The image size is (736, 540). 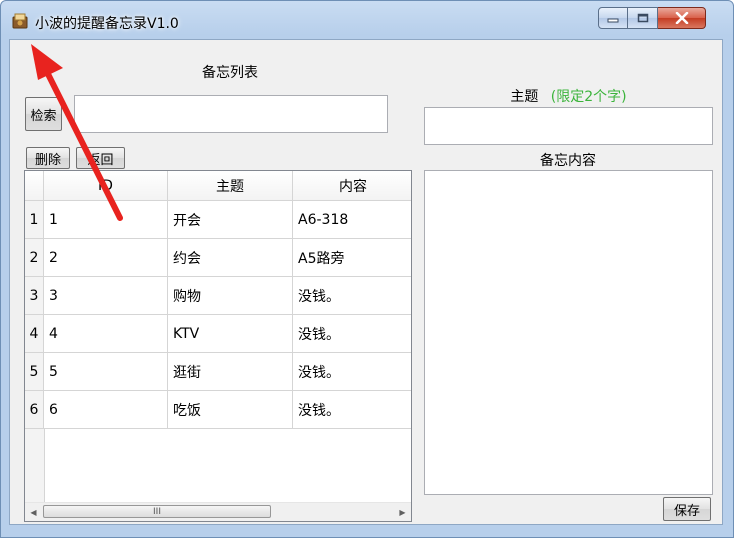 What do you see at coordinates (588, 97) in the screenshot?
I see `subject-hint: (限定2个字)` at bounding box center [588, 97].